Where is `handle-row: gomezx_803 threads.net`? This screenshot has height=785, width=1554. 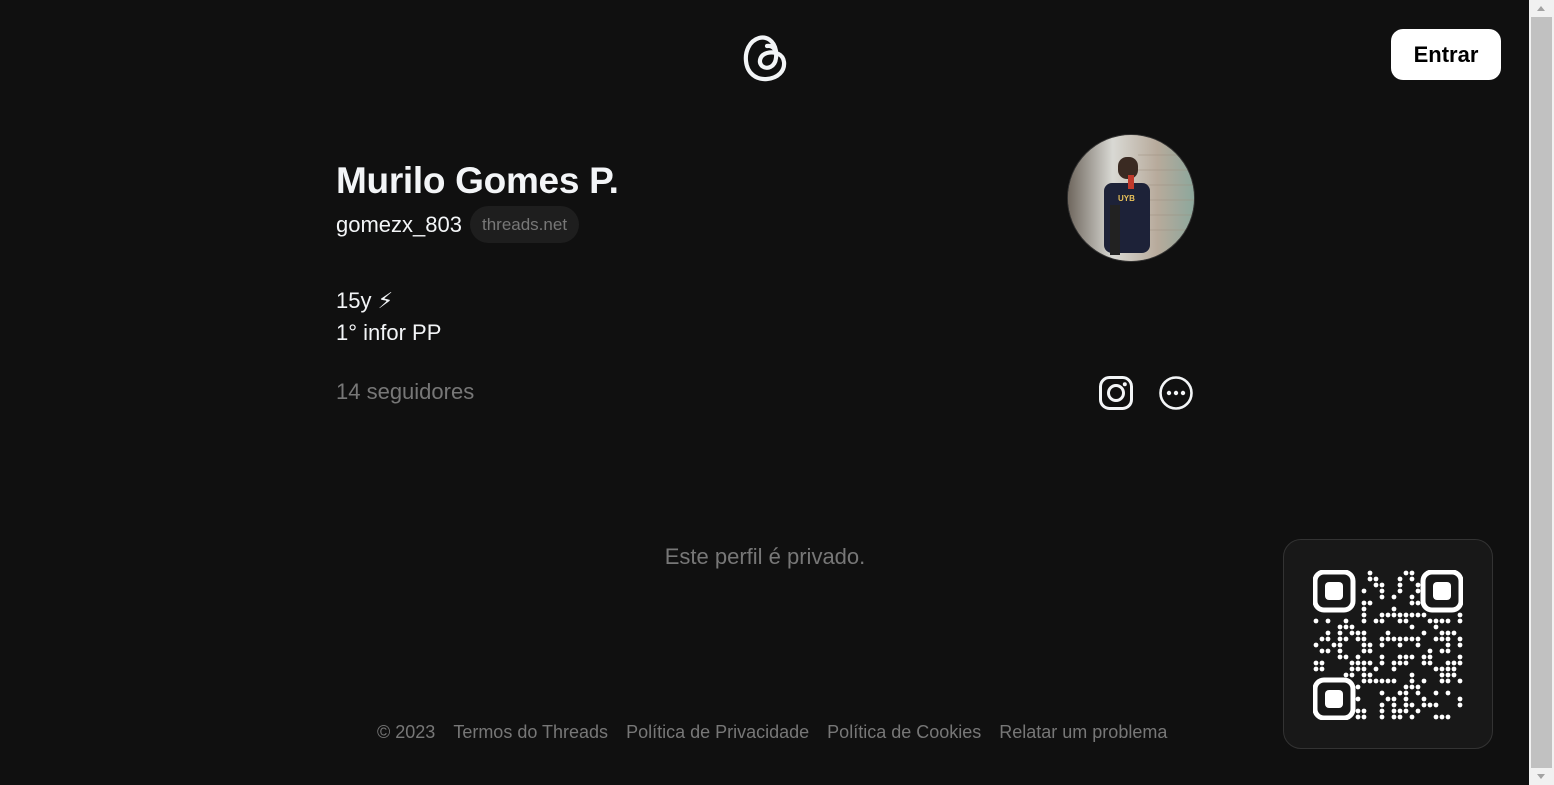 handle-row: gomezx_803 threads.net is located at coordinates (458, 224).